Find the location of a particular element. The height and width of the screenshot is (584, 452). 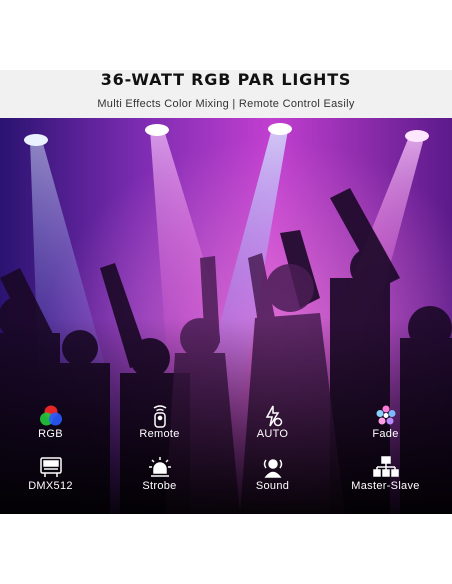

feature-sound: Sound is located at coordinates (272, 479).